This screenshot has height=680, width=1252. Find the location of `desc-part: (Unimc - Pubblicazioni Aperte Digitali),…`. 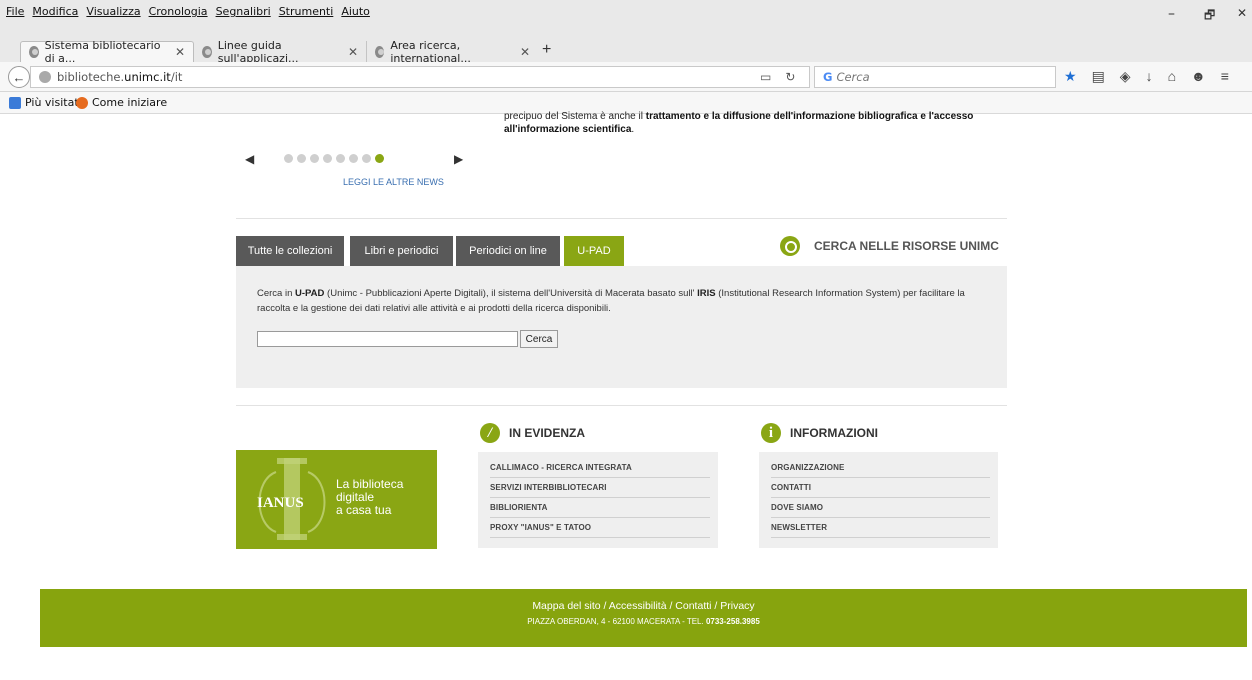

desc-part: (Unimc - Pubblicazioni Aperte Digitali),… is located at coordinates (511, 293).